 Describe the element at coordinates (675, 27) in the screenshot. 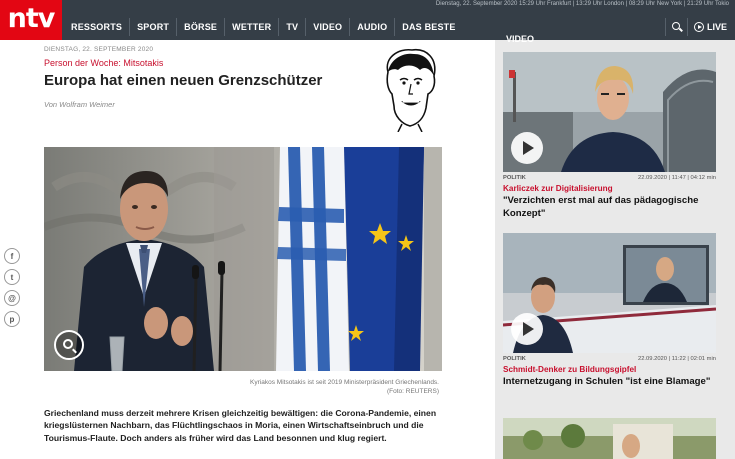

I see `search-button` at that location.